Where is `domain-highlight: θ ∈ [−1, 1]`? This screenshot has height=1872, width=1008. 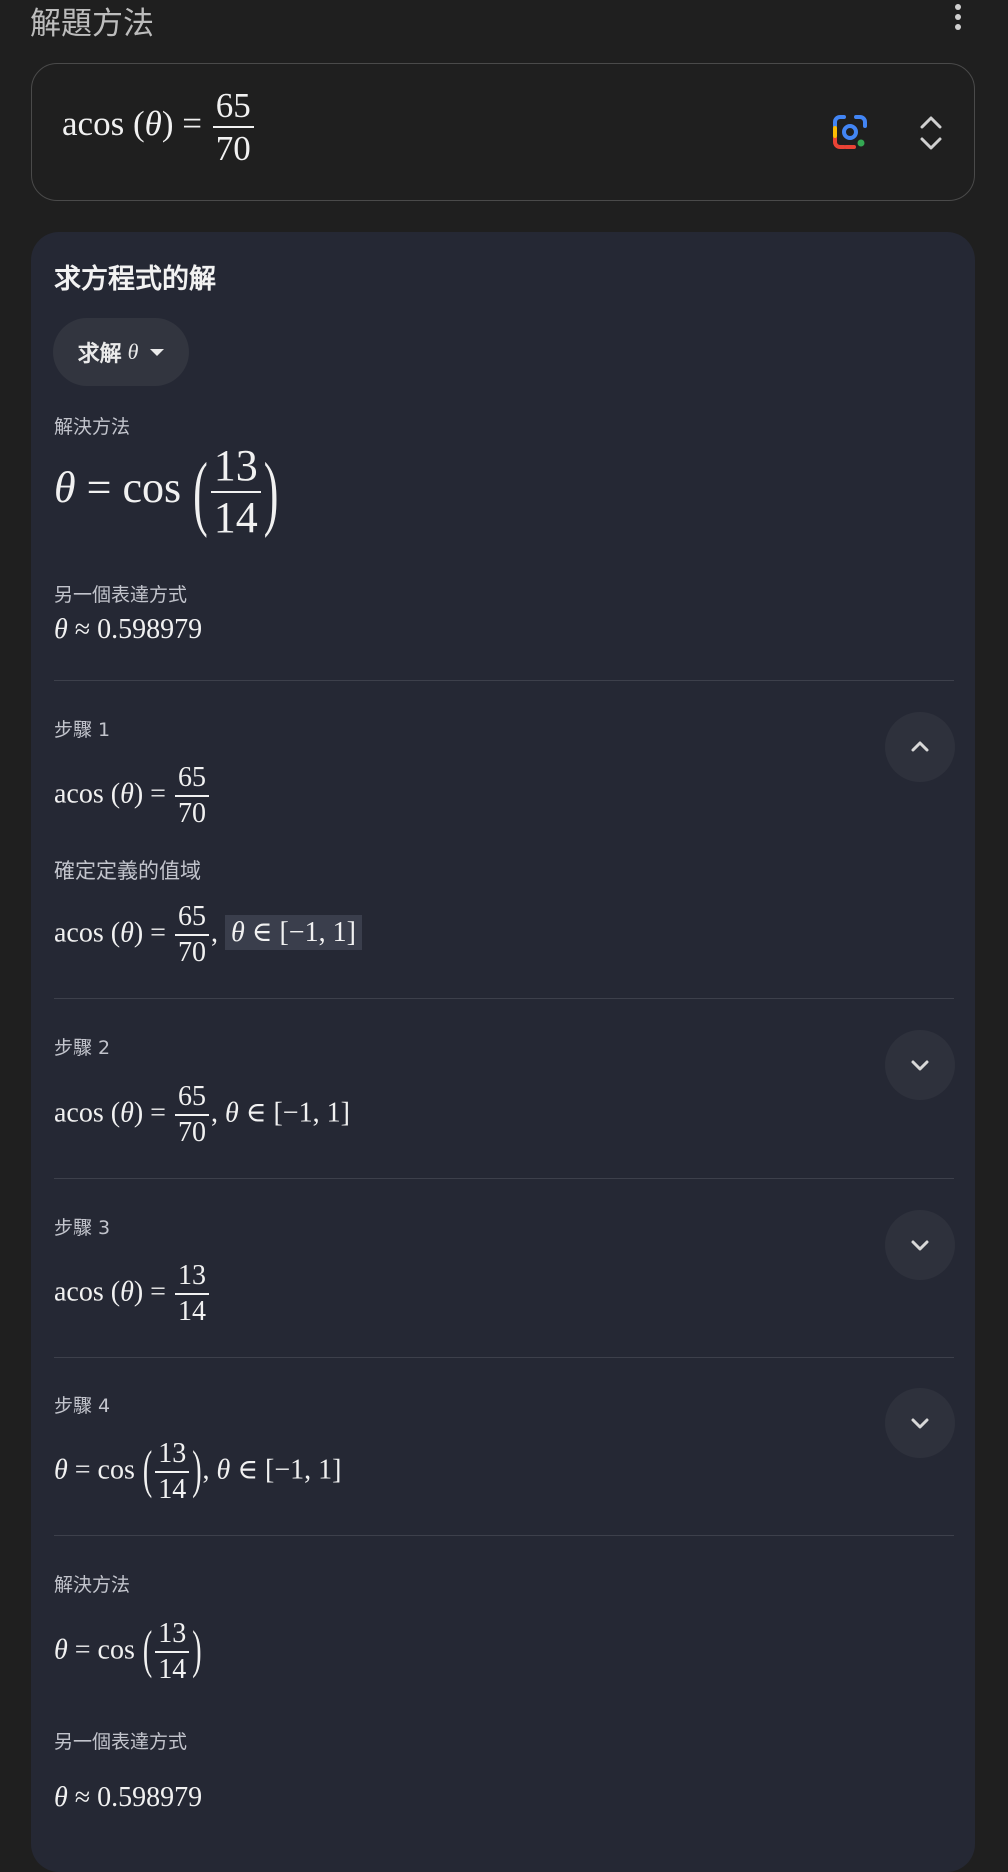
domain-highlight: θ ∈ [−1, 1] is located at coordinates (293, 933).